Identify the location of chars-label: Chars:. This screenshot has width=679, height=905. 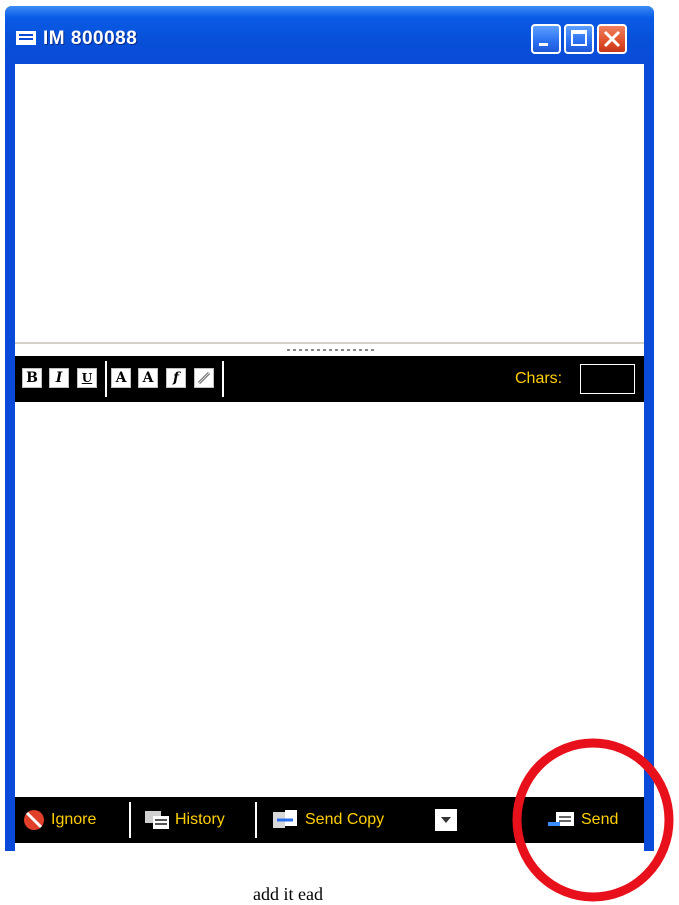
(539, 378).